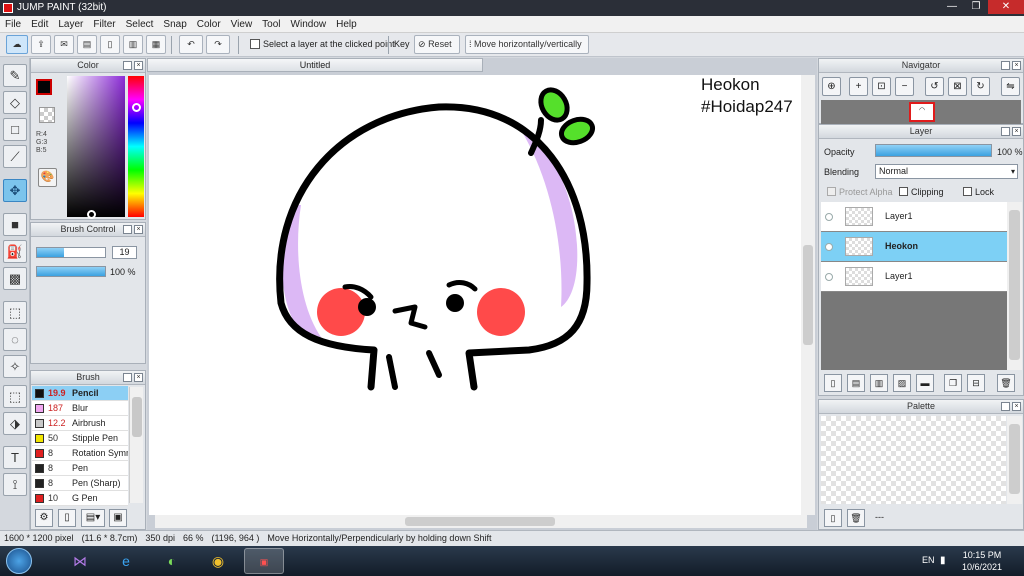  Describe the element at coordinates (934, 86) in the screenshot. I see `rotate-left-icon: ↺` at that location.